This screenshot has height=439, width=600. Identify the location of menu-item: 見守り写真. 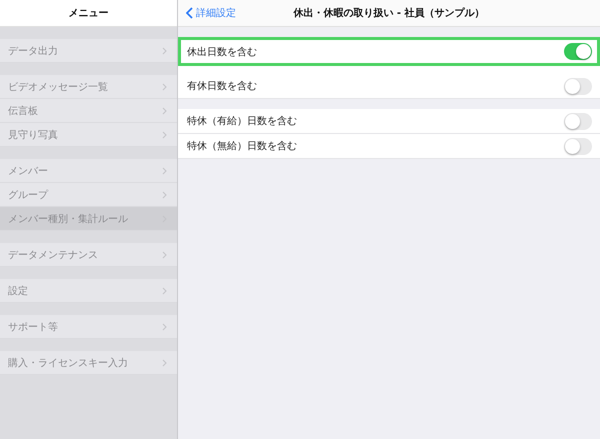
(88, 135).